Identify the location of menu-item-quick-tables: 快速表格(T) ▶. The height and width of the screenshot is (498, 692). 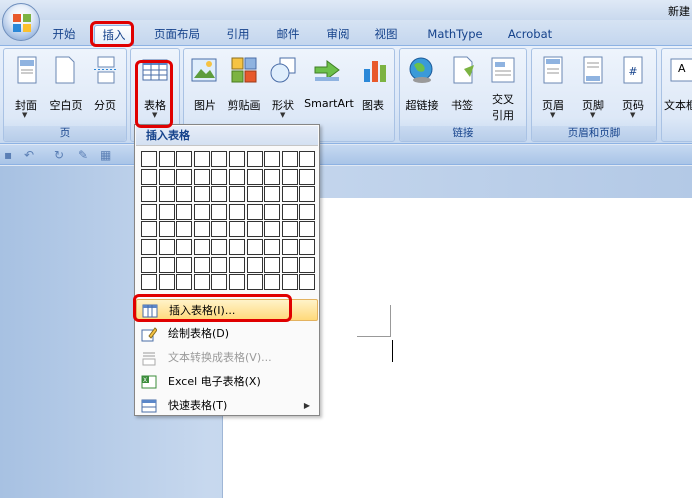
(227, 406).